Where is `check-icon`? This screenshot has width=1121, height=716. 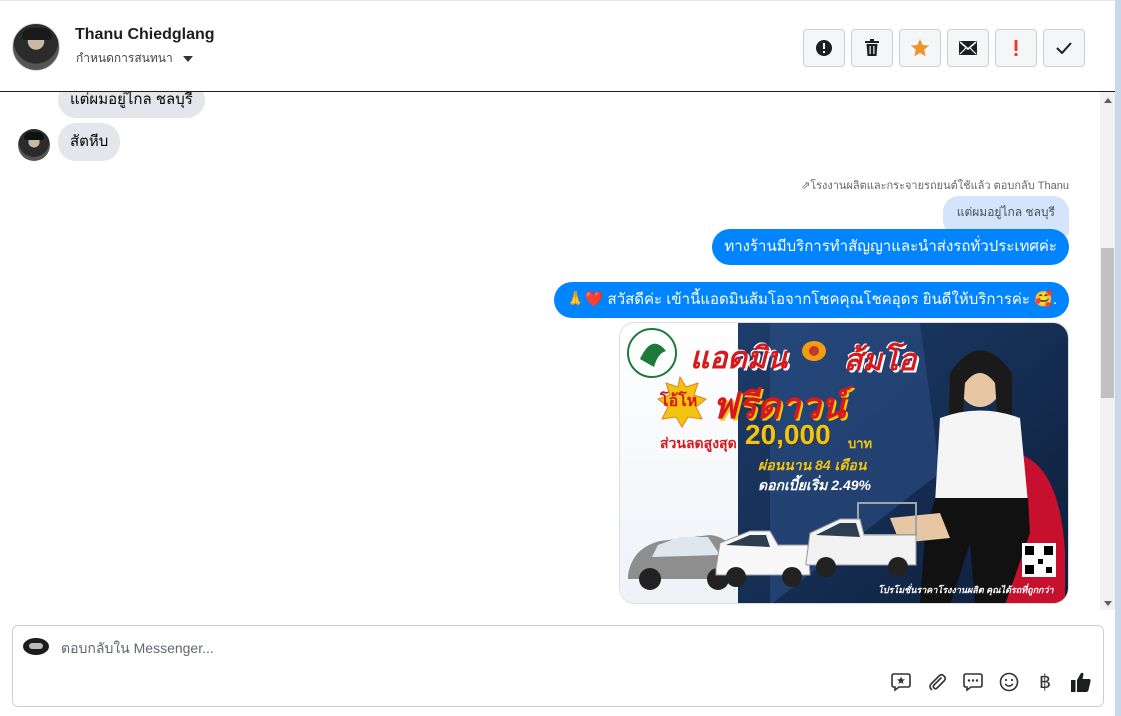 check-icon is located at coordinates (1064, 48).